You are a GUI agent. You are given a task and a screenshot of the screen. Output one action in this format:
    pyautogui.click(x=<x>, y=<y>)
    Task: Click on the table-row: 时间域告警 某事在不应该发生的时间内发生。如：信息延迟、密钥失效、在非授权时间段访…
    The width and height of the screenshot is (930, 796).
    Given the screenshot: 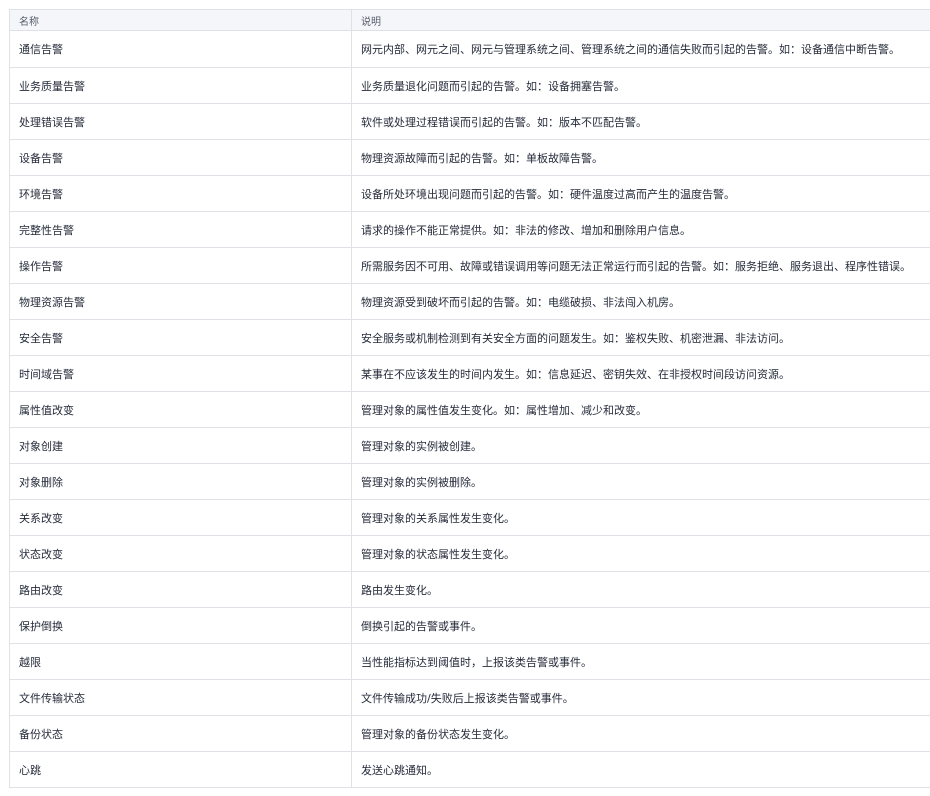 What is the action you would take?
    pyautogui.click(x=469, y=373)
    